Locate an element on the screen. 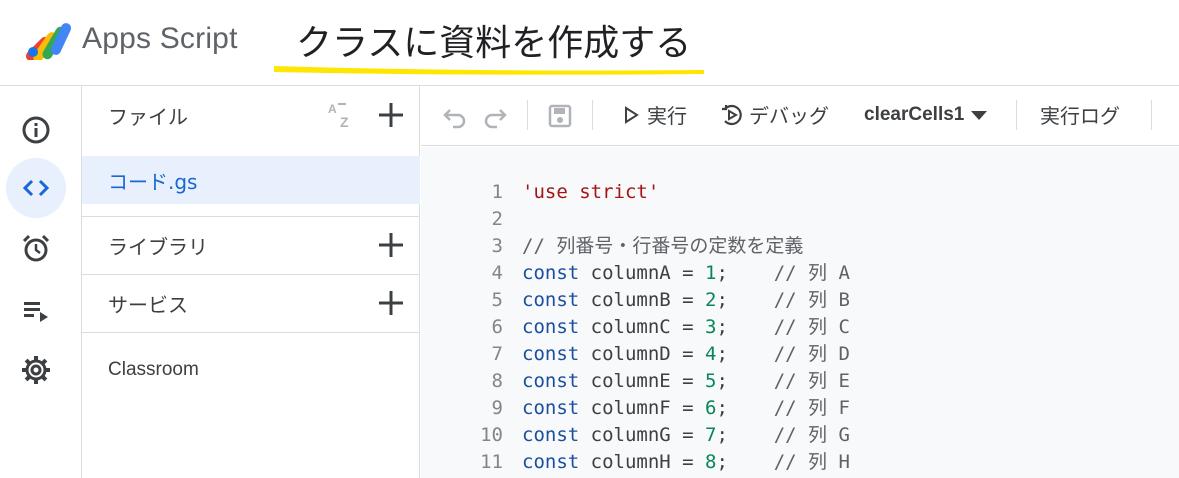 The width and height of the screenshot is (1179, 478). number-literal: 5 is located at coordinates (711, 381).